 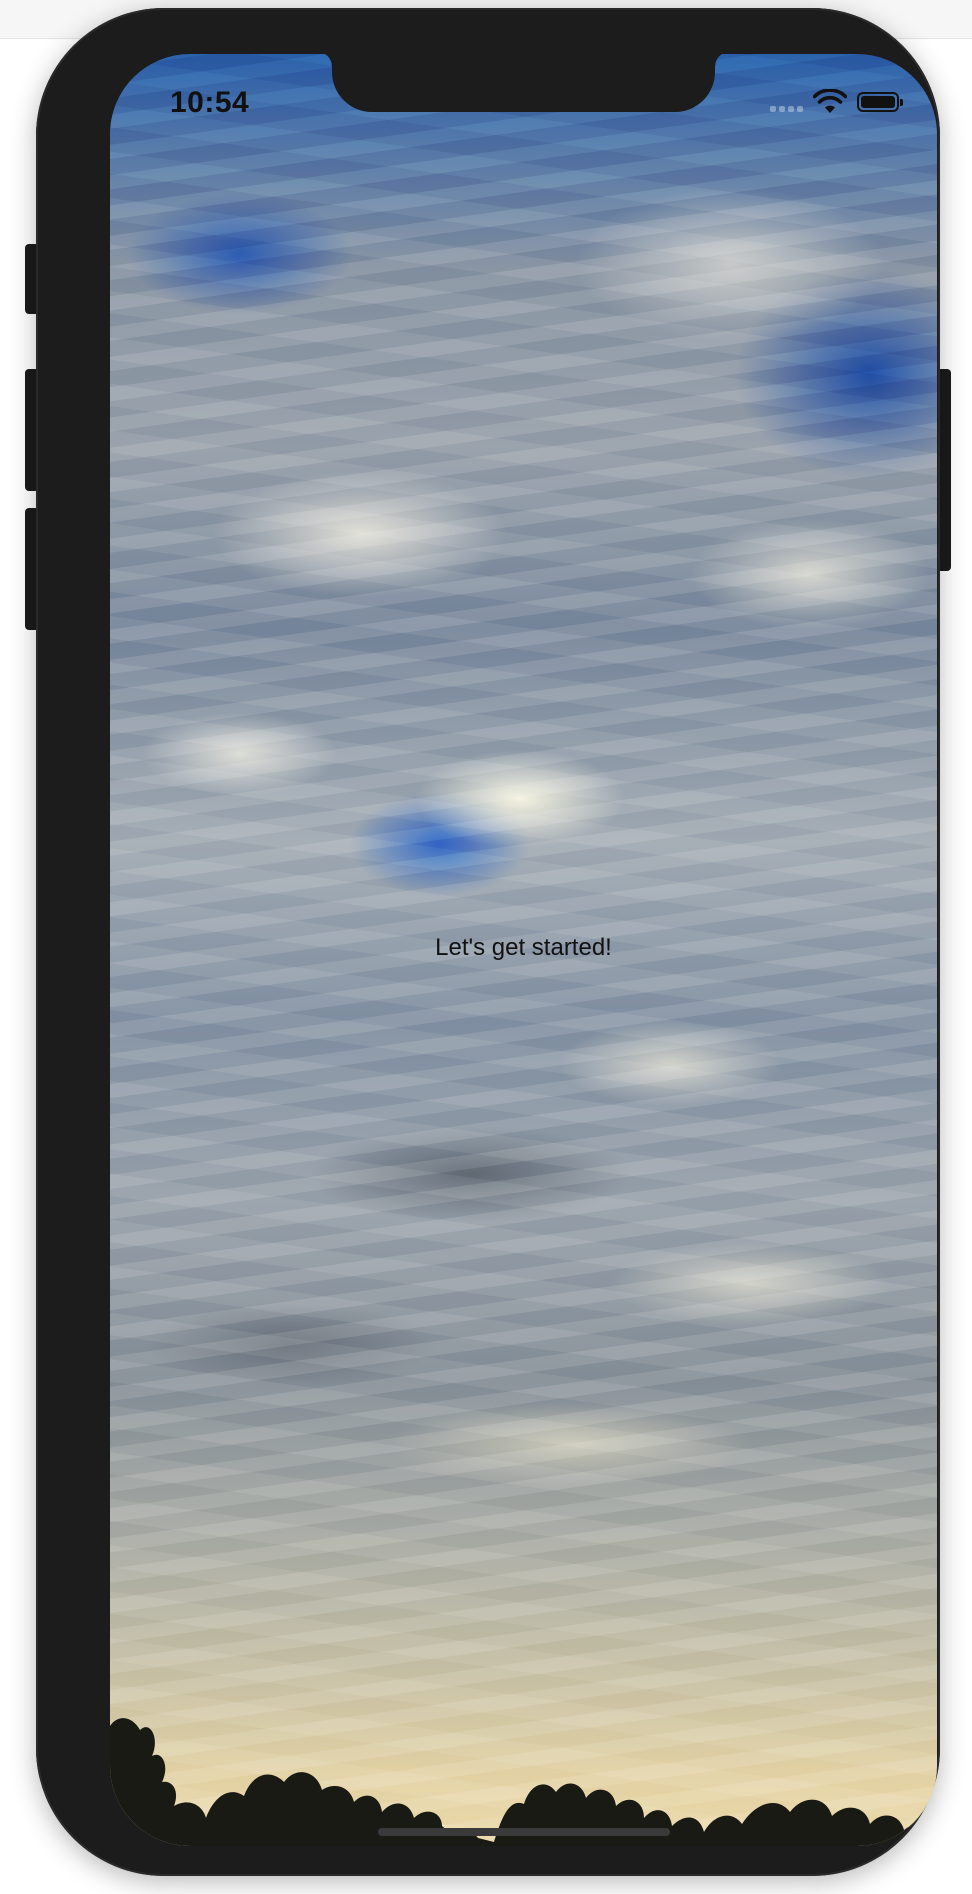 I want to click on welcome-label: Let's get started!, so click(x=523, y=947).